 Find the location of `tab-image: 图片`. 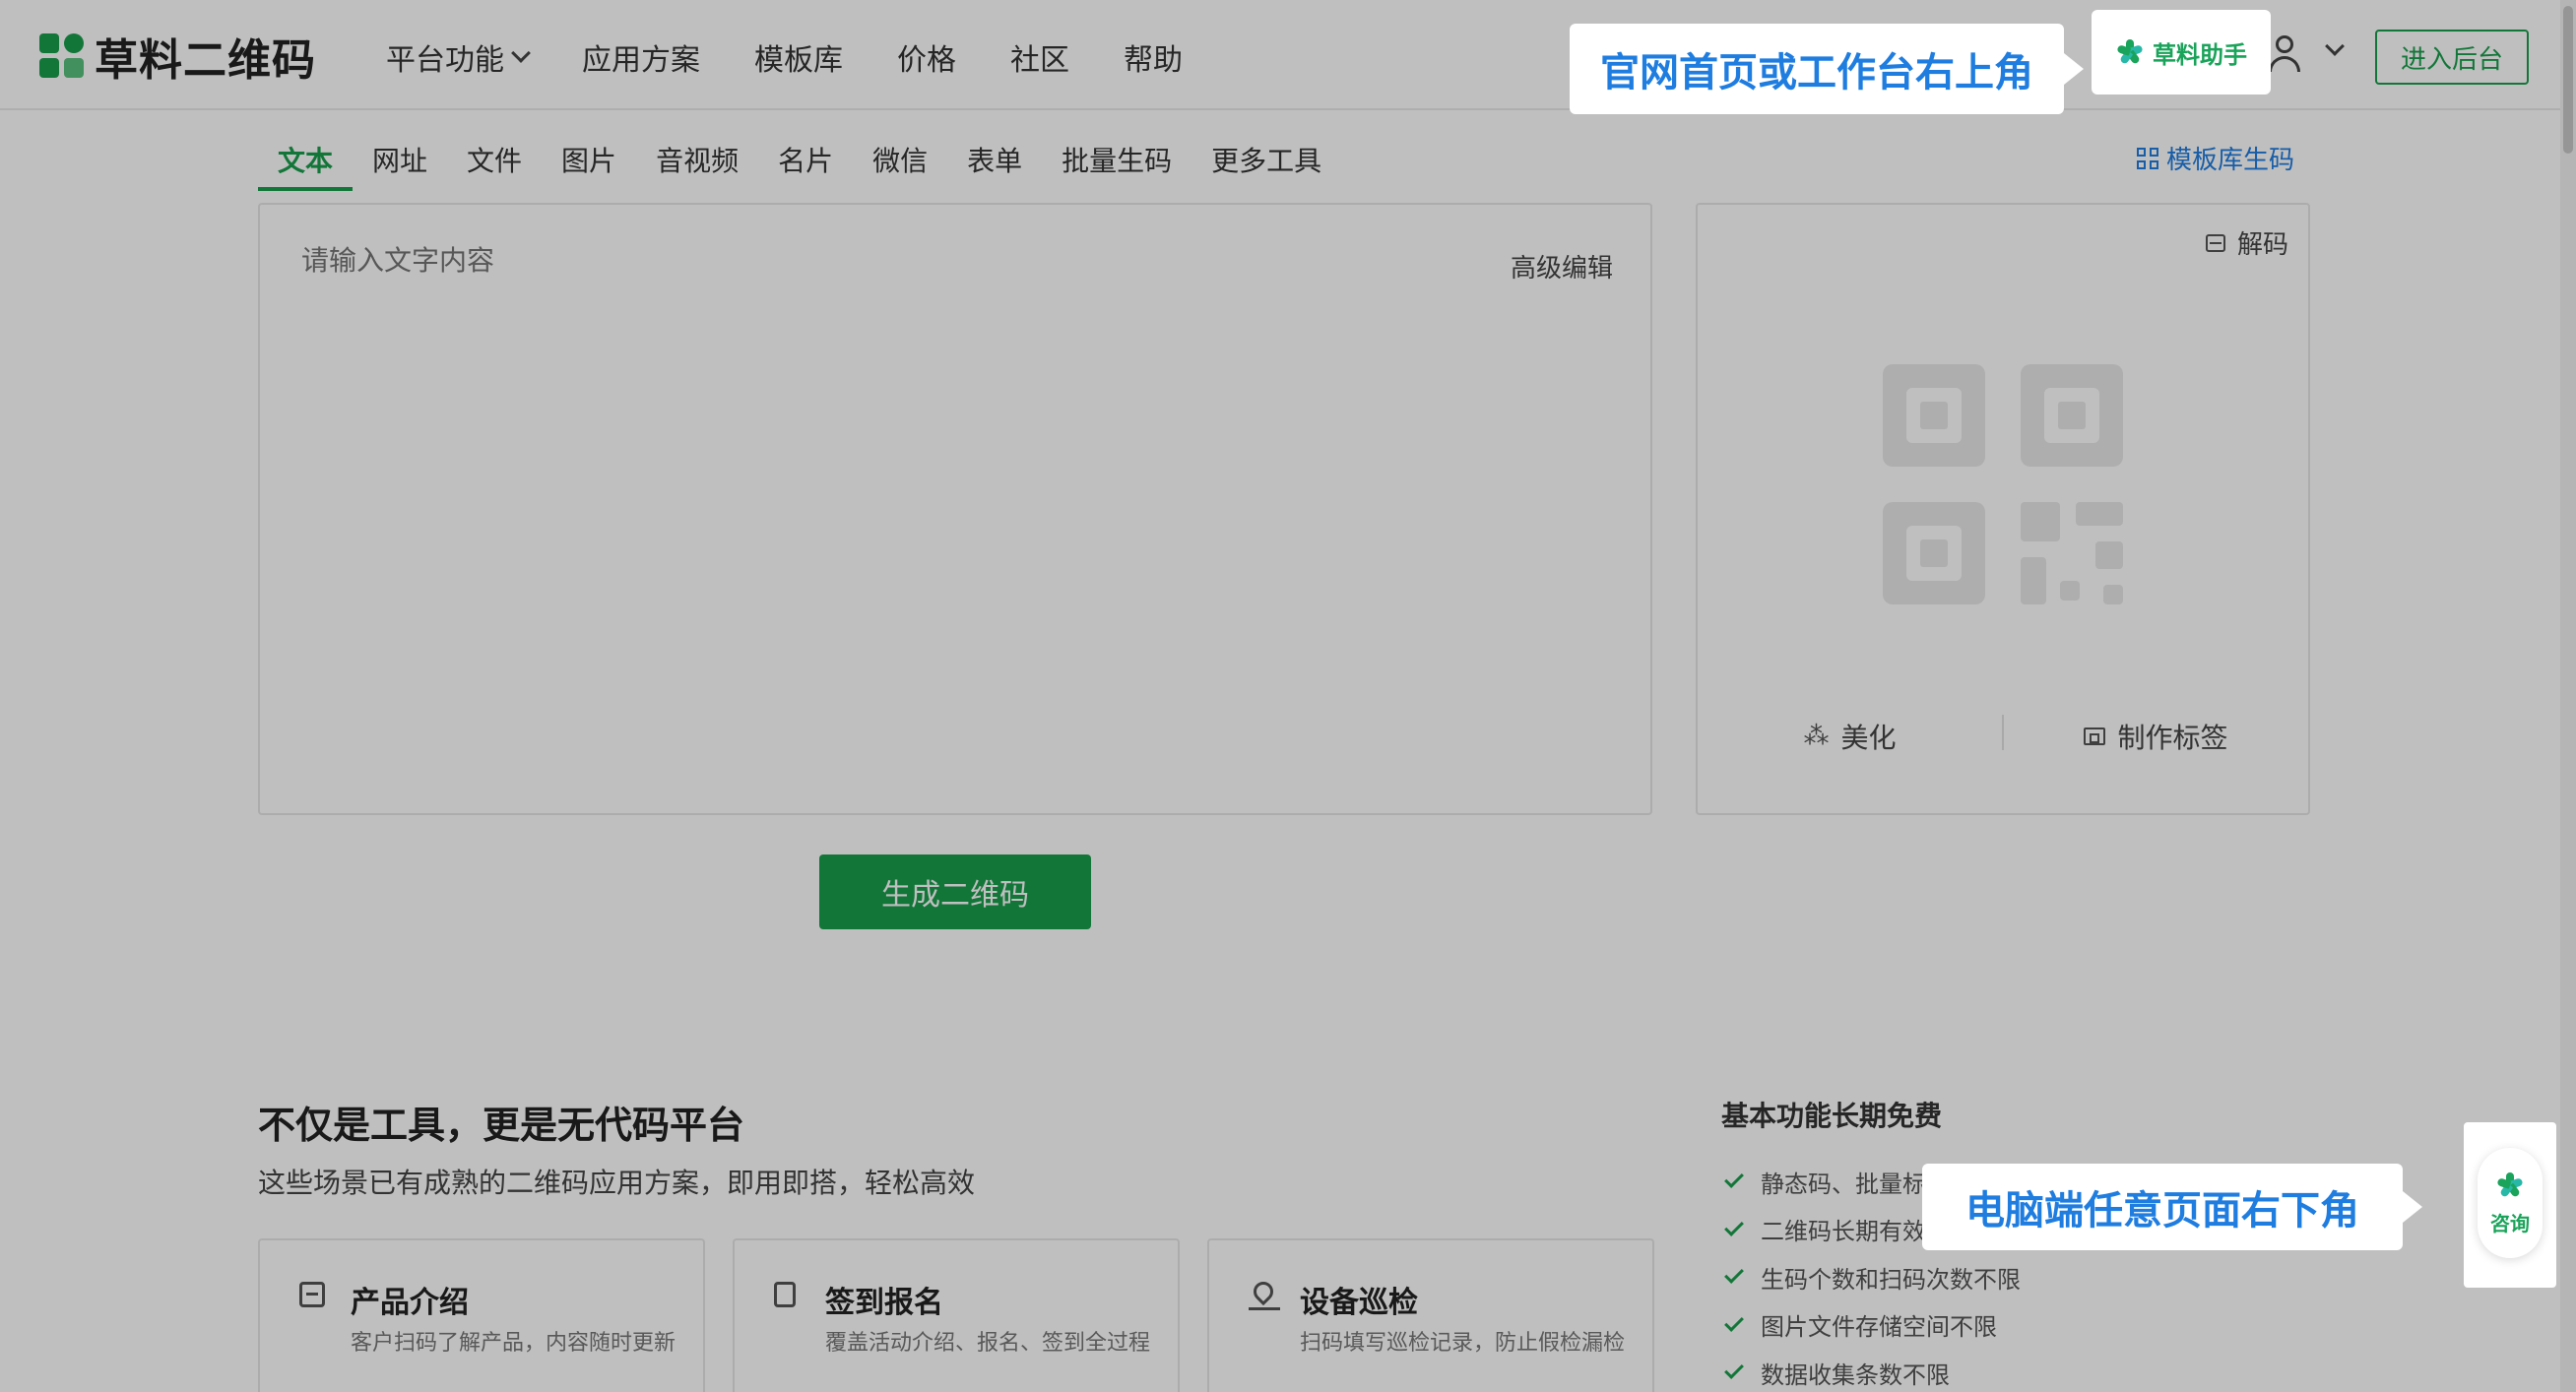

tab-image: 图片 is located at coordinates (589, 160).